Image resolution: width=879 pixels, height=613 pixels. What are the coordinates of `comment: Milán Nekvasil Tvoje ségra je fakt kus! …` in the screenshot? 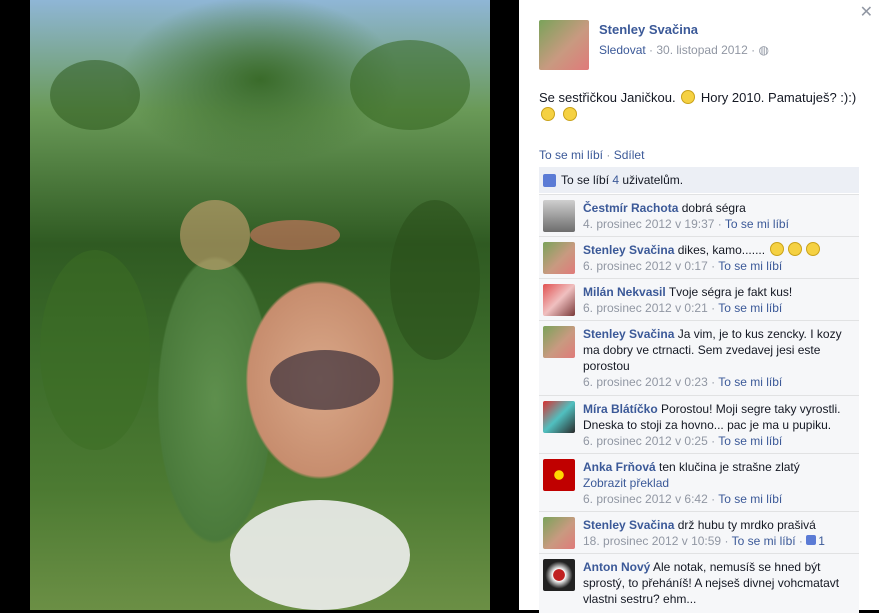 It's located at (699, 299).